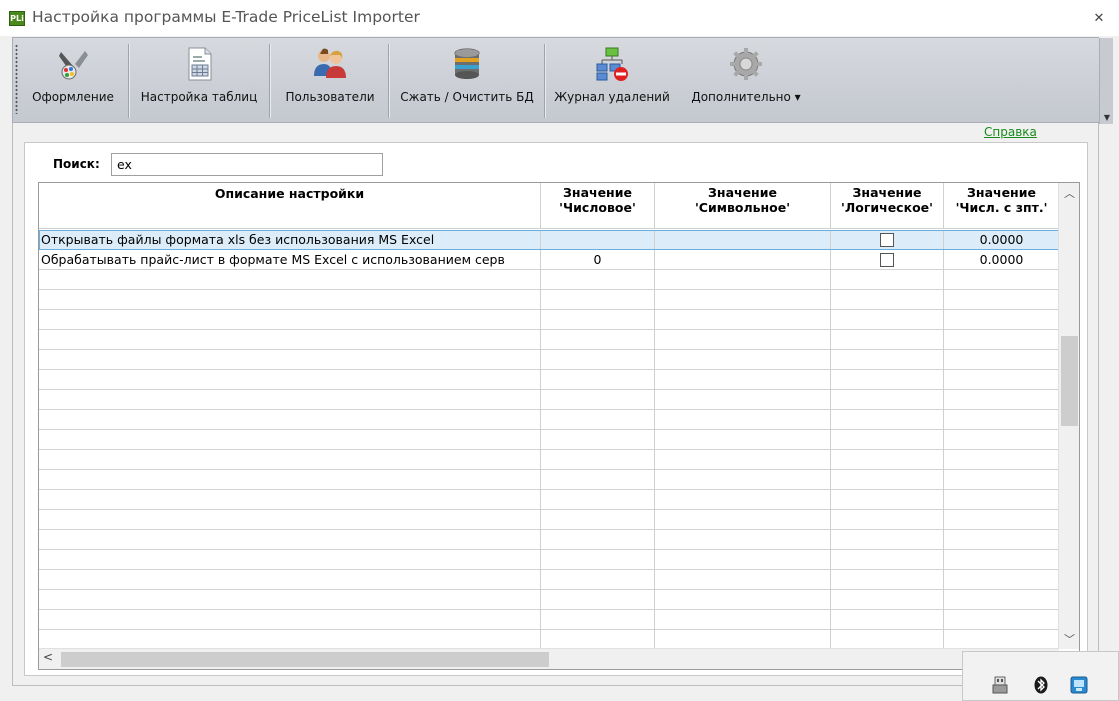 This screenshot has height=701, width=1119. I want to click on usb-drive-icon, so click(1000, 685).